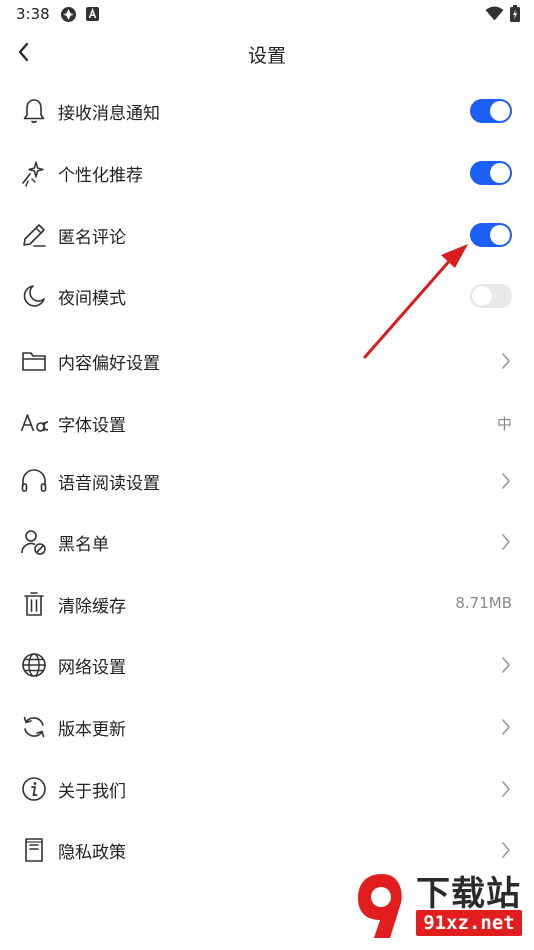 This screenshot has width=534, height=950. I want to click on setting-anonymous-comments: 匿名评论, so click(267, 235).